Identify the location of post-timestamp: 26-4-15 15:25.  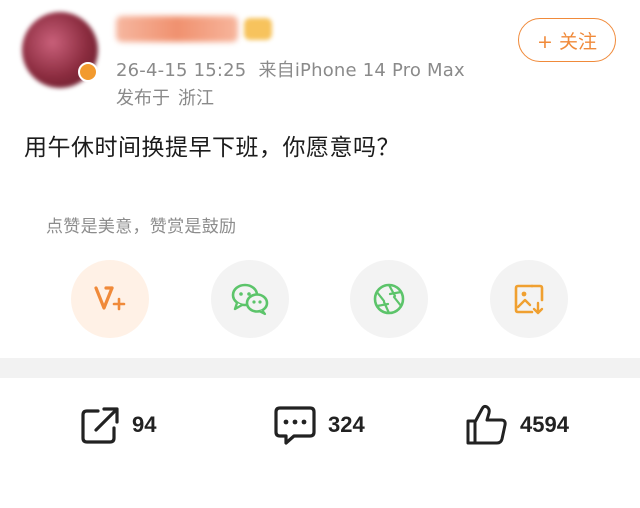
(181, 70).